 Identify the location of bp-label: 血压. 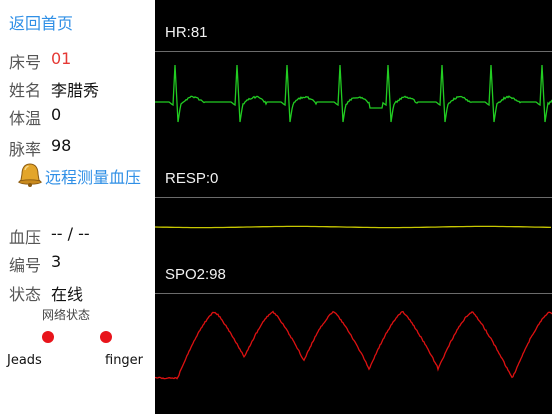
(25, 236).